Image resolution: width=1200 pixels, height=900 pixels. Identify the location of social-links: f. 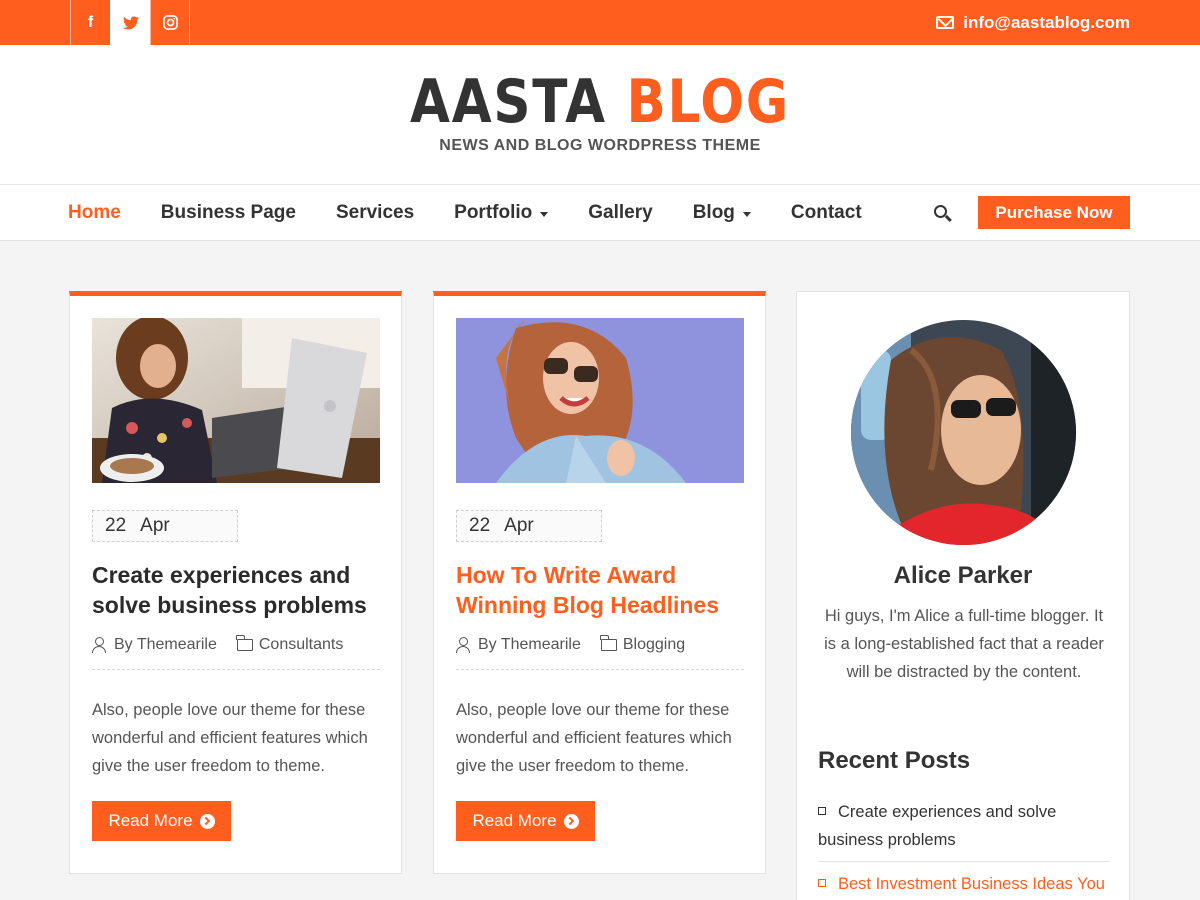
(130, 22).